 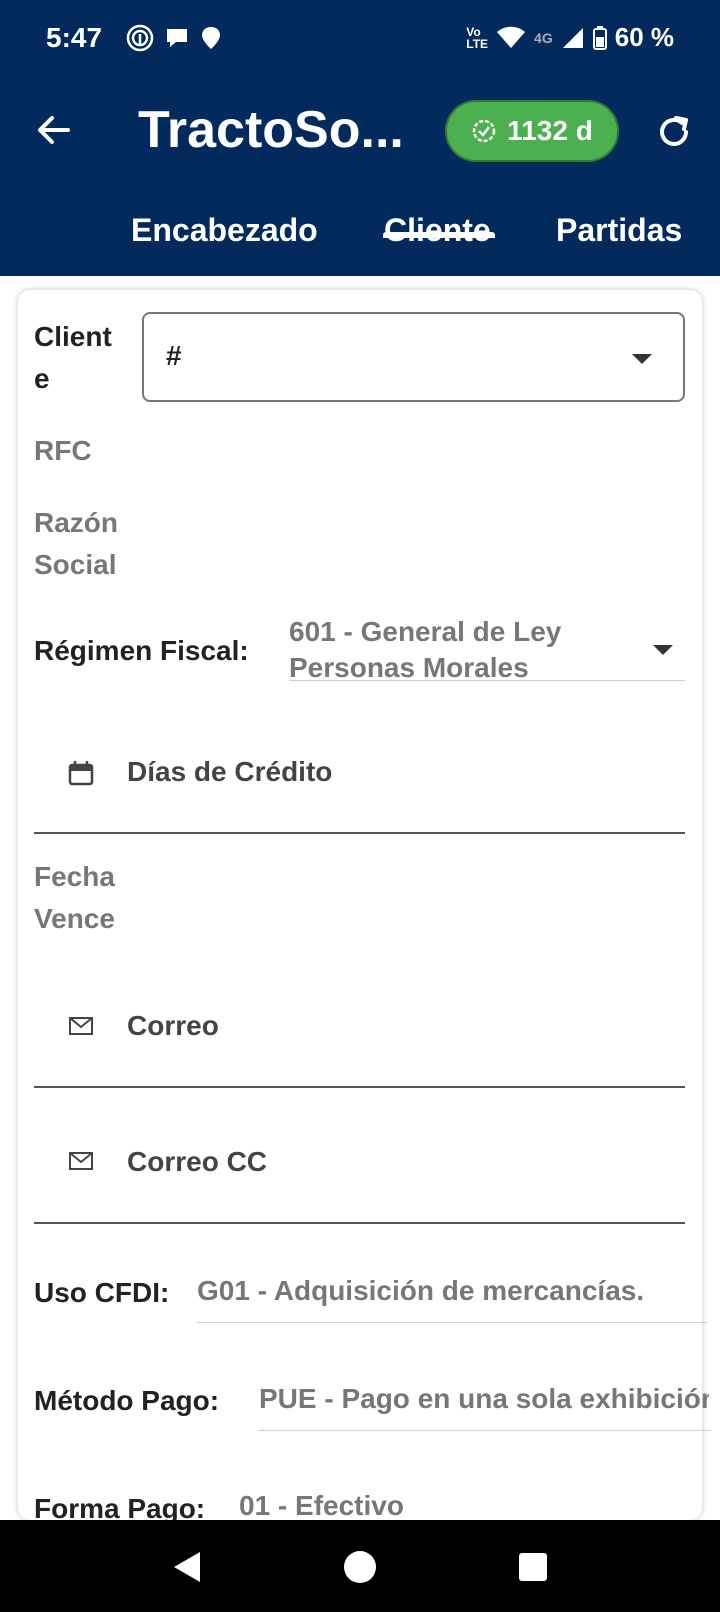 I want to click on refresh-icon, so click(x=674, y=132).